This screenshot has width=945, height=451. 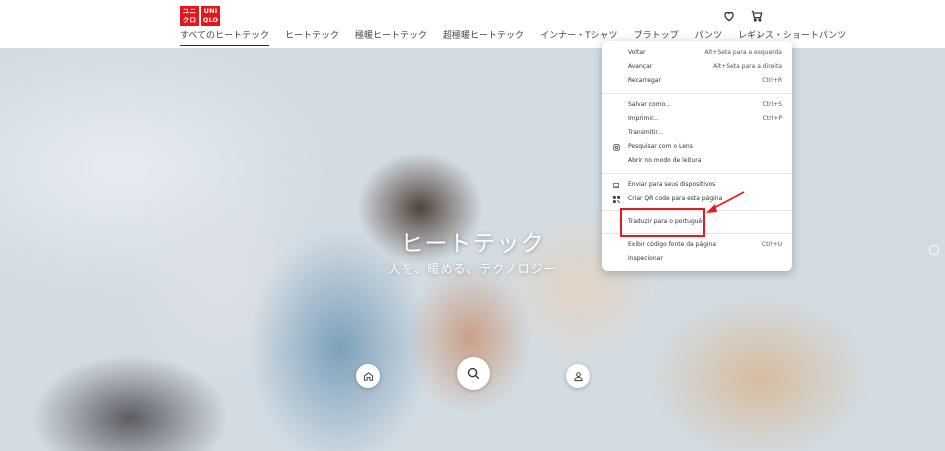 I want to click on lens-icon, so click(x=616, y=147).